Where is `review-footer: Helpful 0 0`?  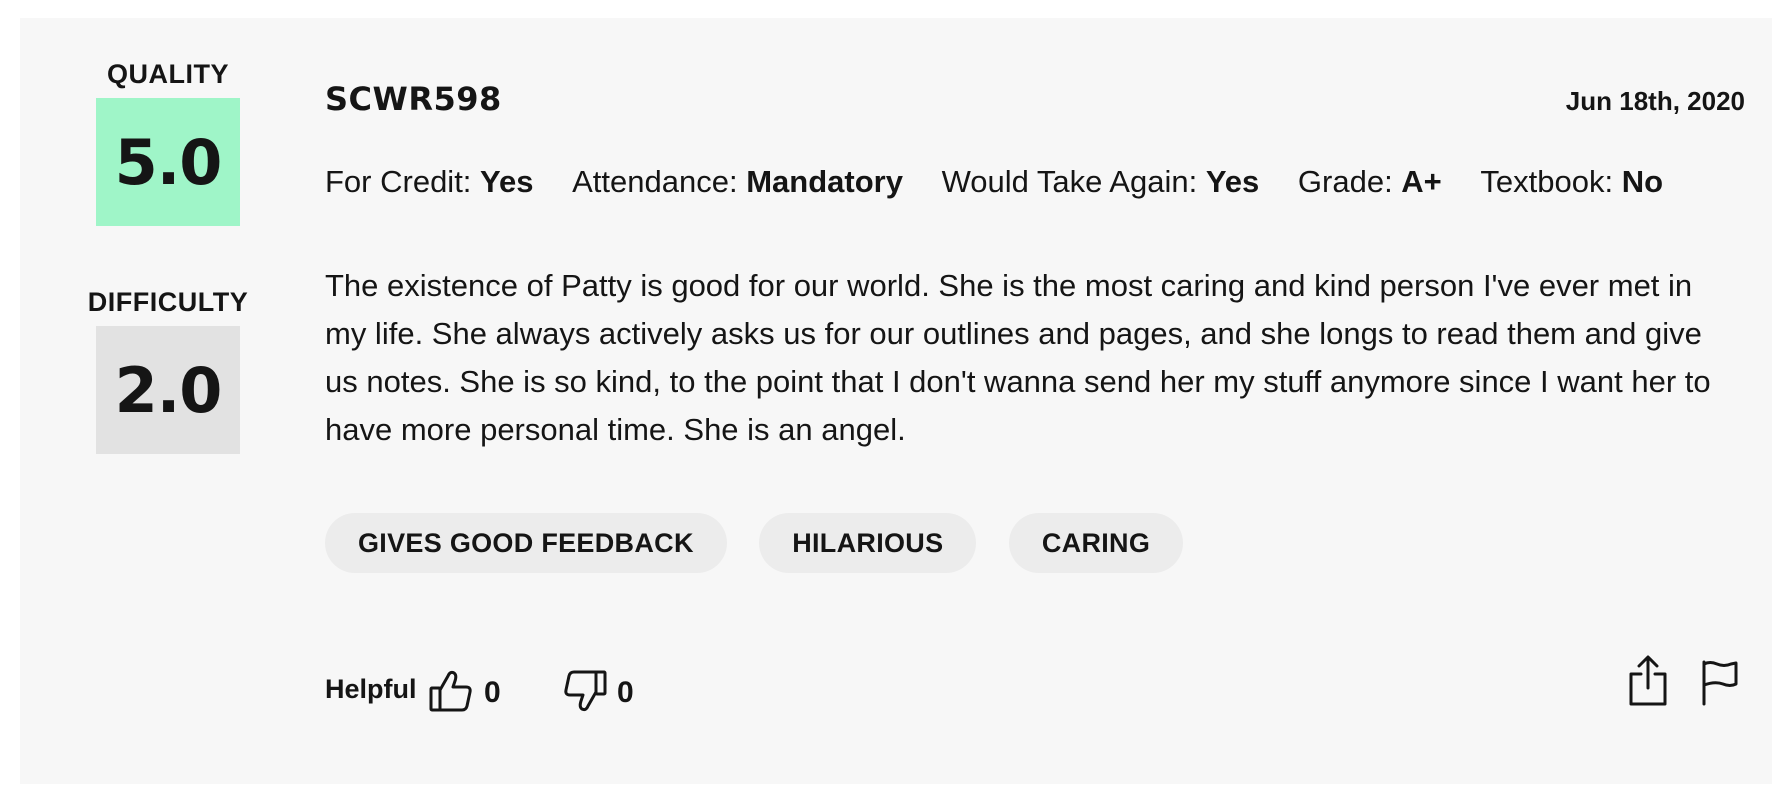
review-footer: Helpful 0 0 is located at coordinates (1035, 686).